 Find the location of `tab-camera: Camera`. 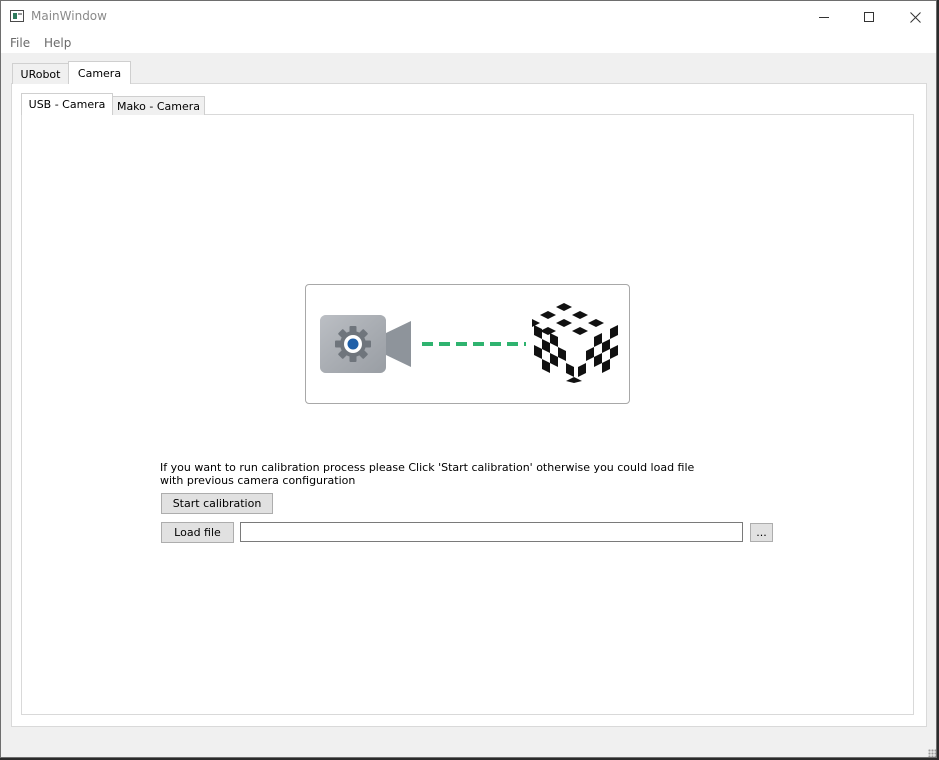

tab-camera: Camera is located at coordinates (99, 72).